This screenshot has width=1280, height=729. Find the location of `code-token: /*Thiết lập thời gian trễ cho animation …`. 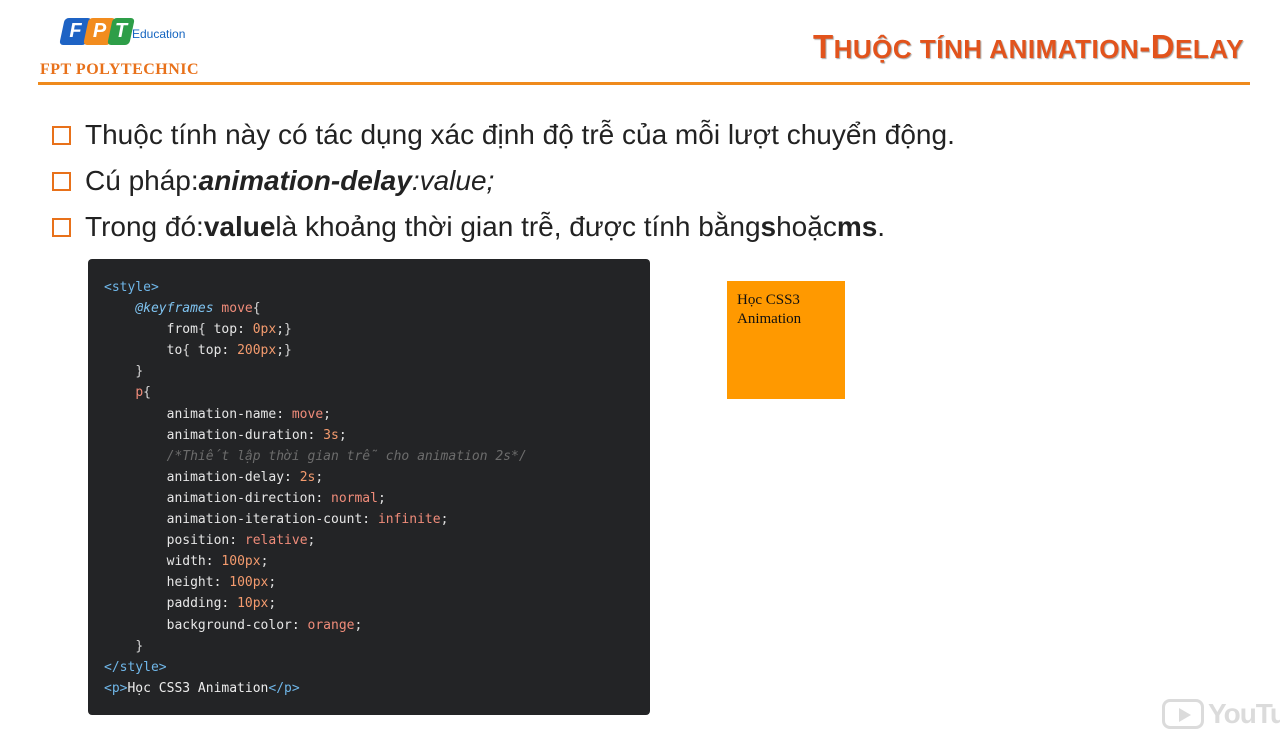

code-token: /*Thiết lập thời gian trễ cho animation … is located at coordinates (346, 456).